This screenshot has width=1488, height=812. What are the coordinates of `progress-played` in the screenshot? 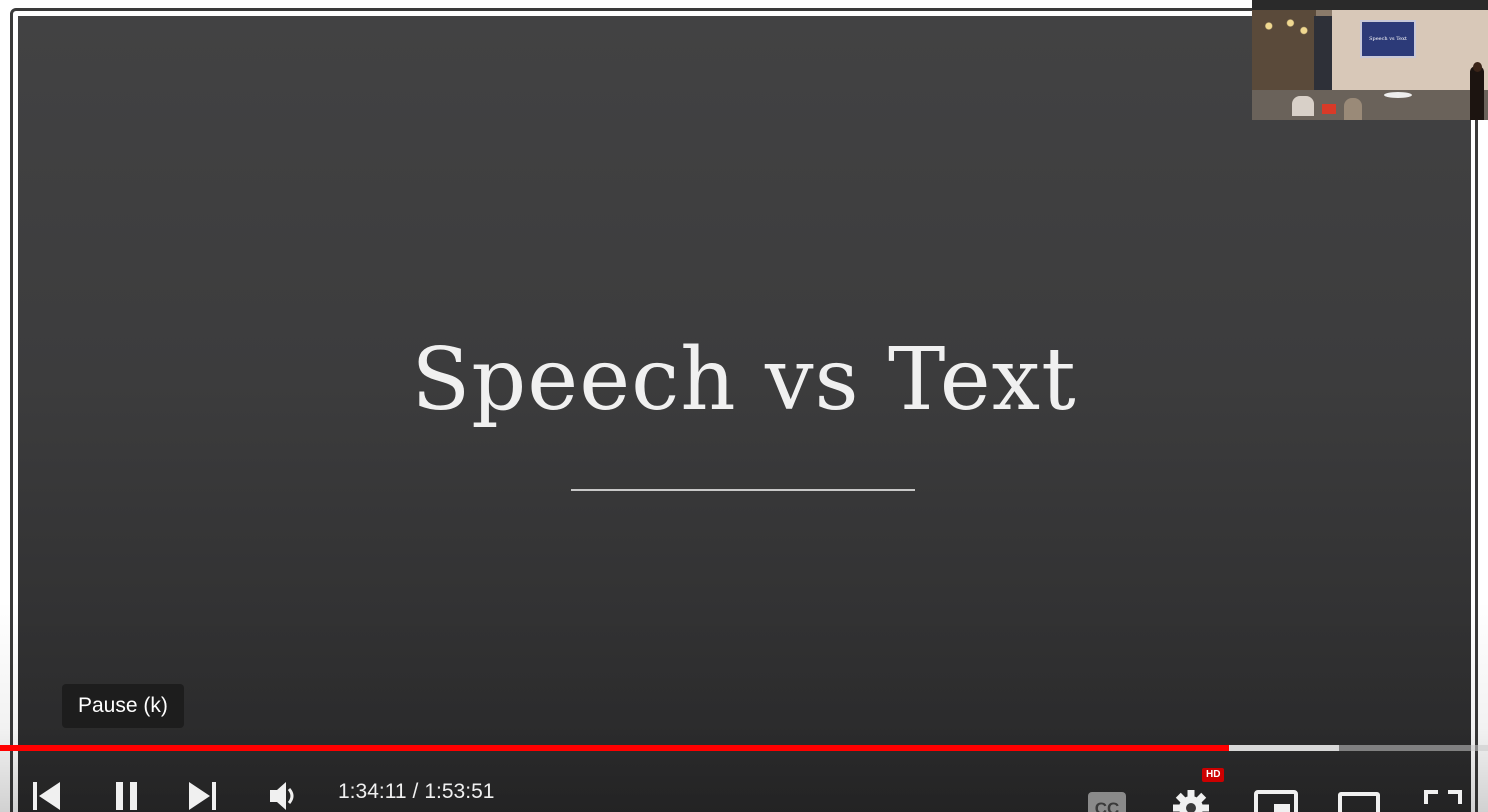 It's located at (615, 748).